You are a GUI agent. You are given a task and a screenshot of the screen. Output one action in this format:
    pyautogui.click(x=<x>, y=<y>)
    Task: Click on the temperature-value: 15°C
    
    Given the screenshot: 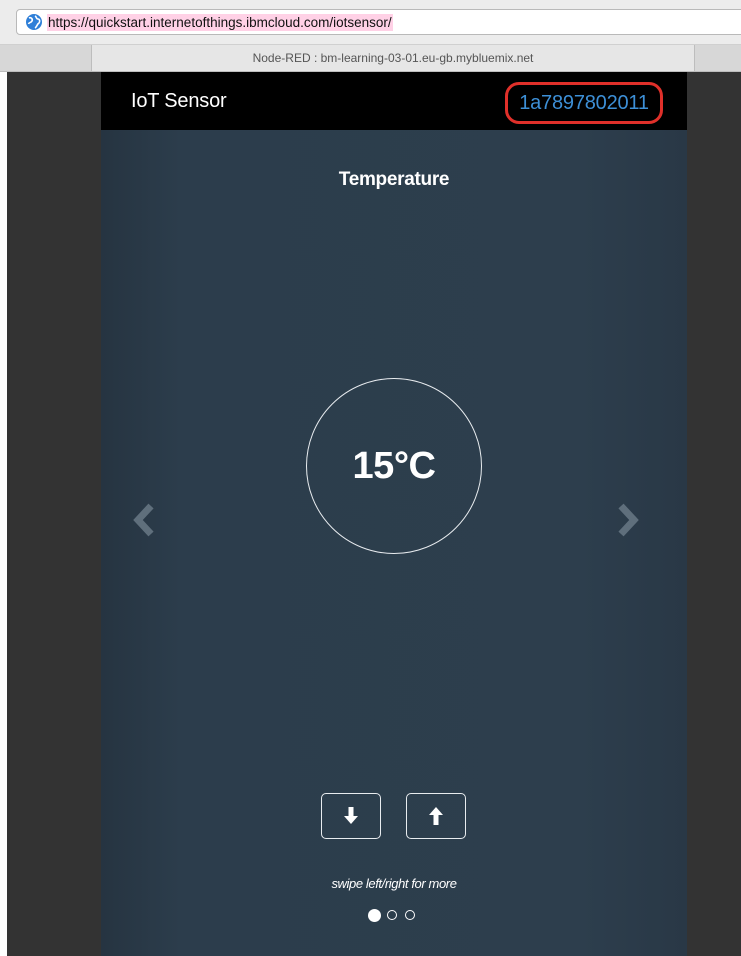 What is the action you would take?
    pyautogui.click(x=394, y=466)
    